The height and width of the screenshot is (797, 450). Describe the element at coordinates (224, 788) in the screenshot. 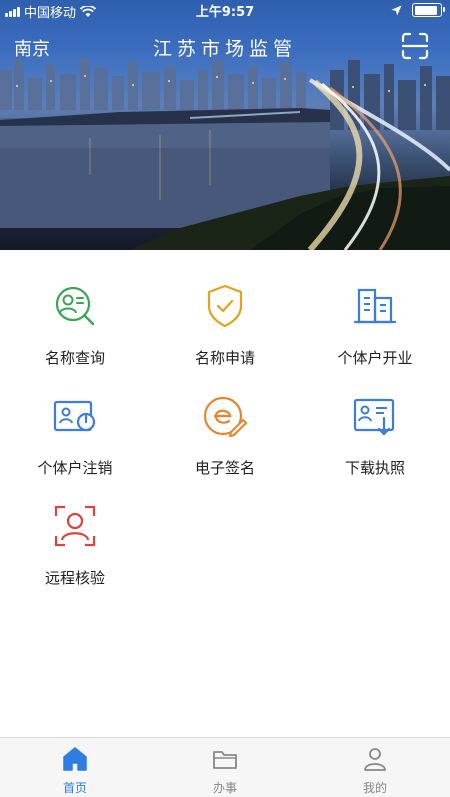

I see `tab-label: 办事` at that location.